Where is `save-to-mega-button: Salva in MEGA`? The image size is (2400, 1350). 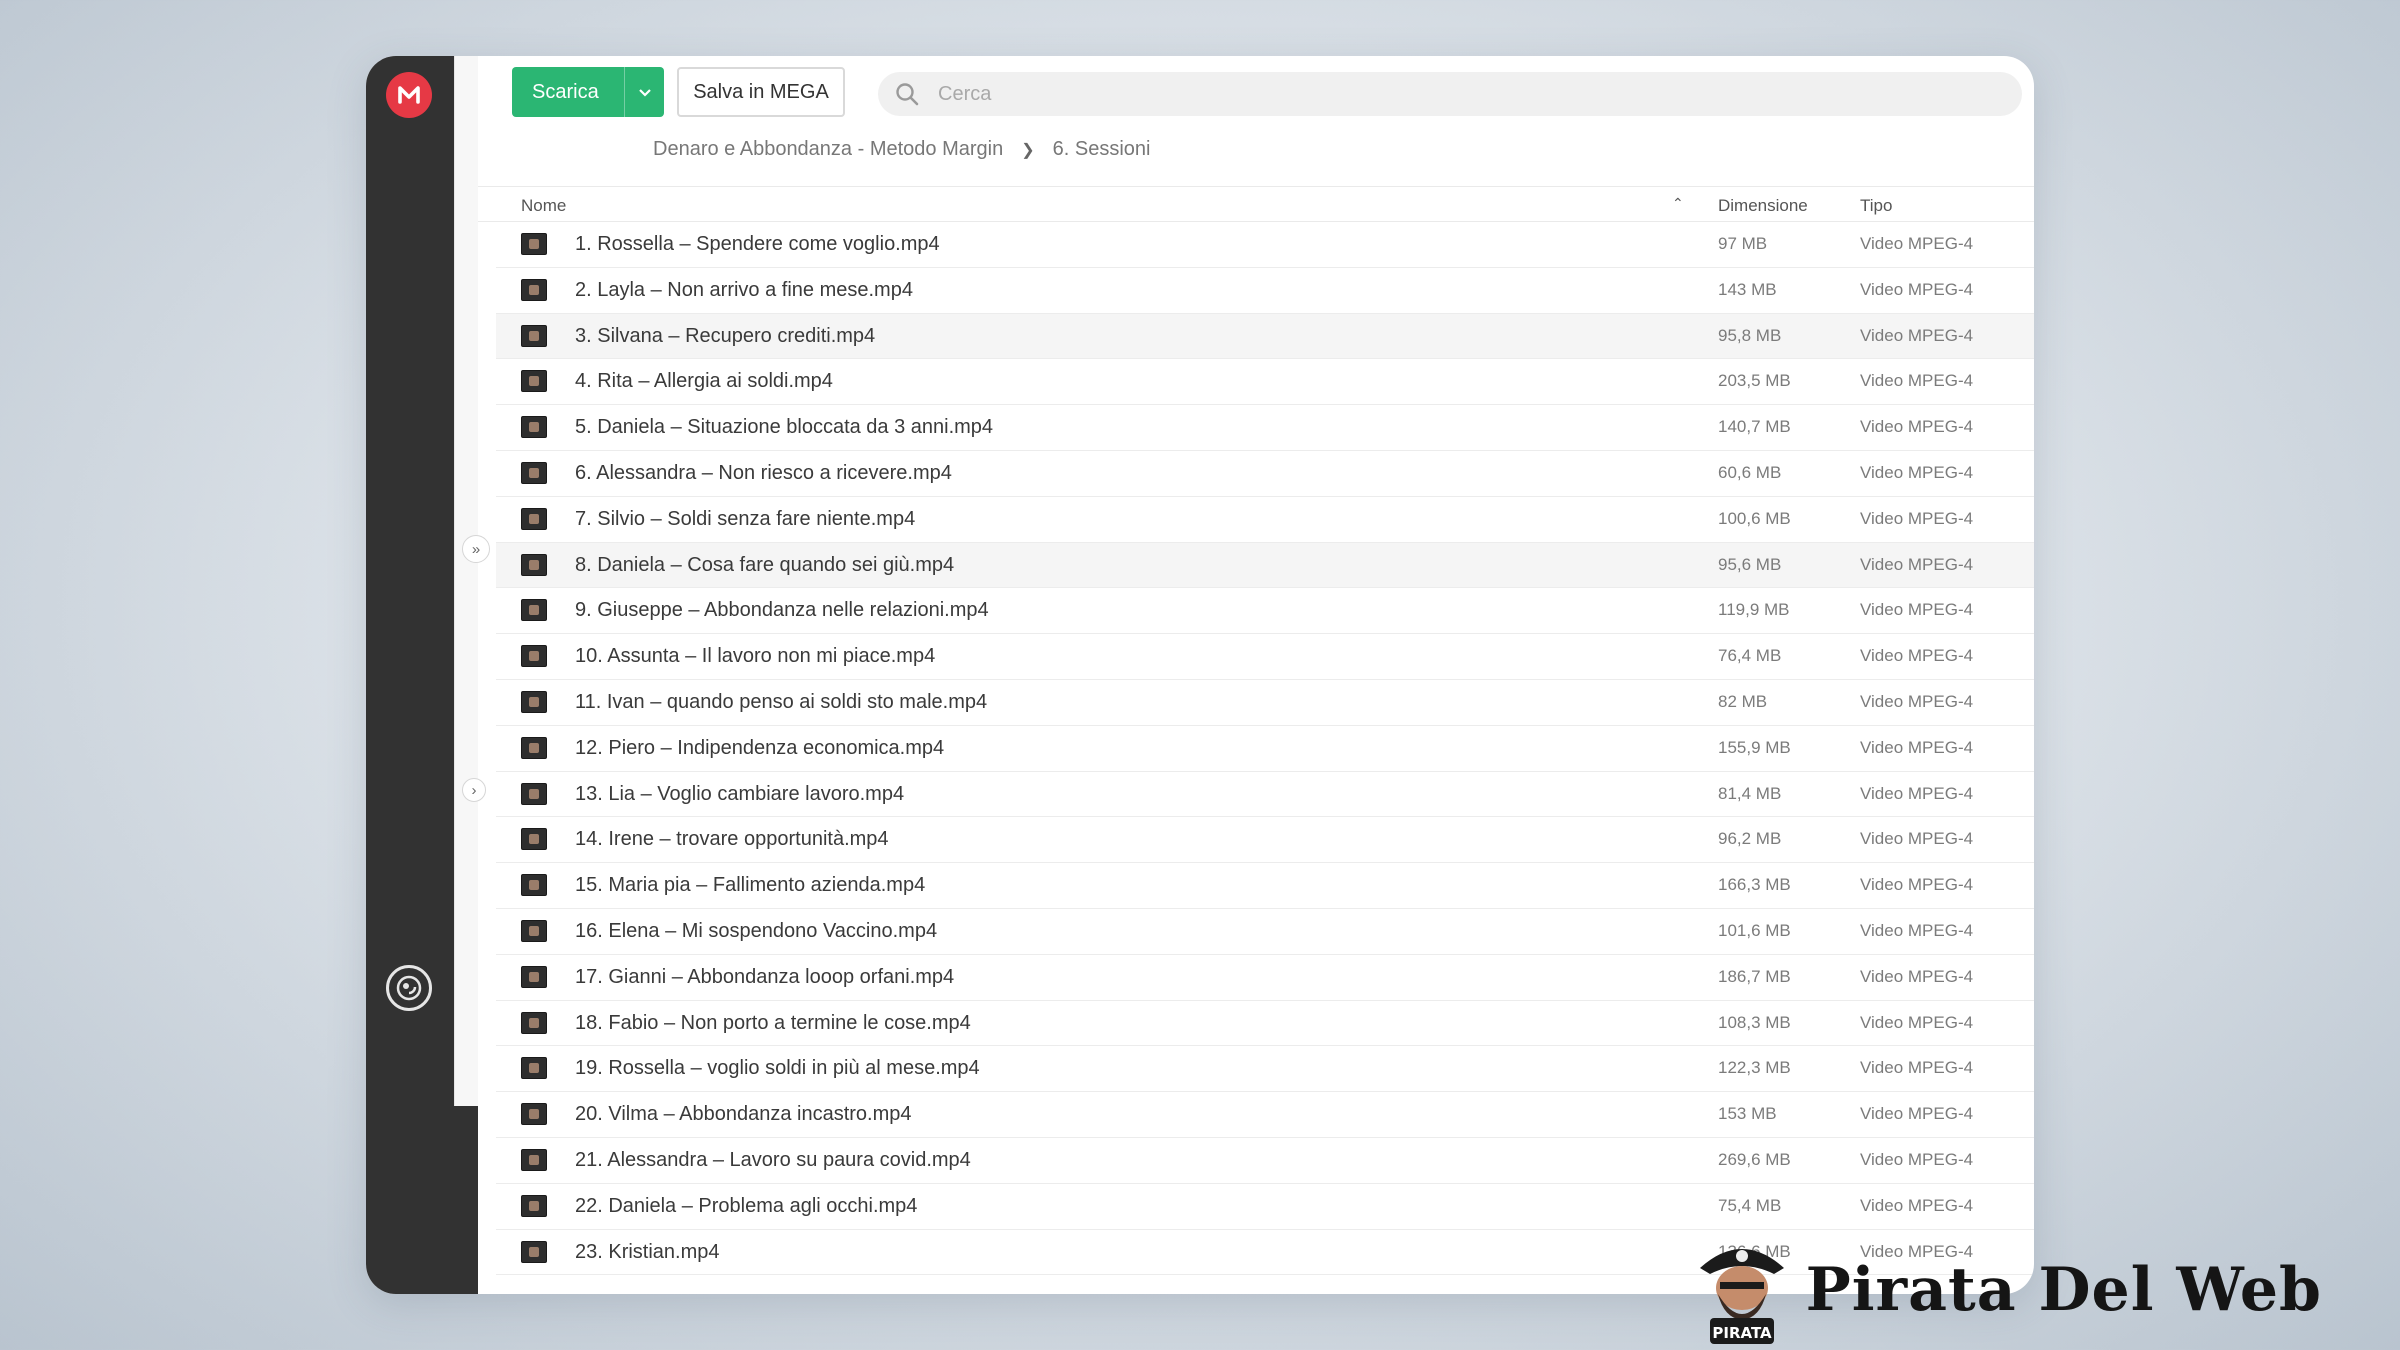
save-to-mega-button: Salva in MEGA is located at coordinates (761, 92).